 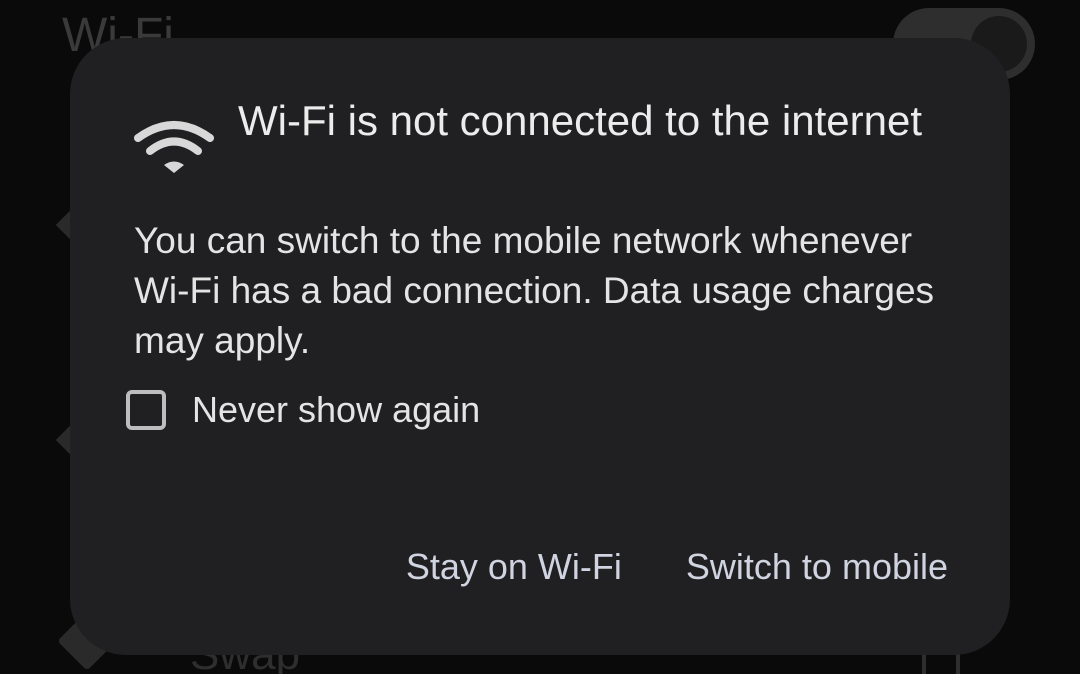 I want to click on dialog-title: Wi-Fi is not connected to the internet, so click(x=580, y=120).